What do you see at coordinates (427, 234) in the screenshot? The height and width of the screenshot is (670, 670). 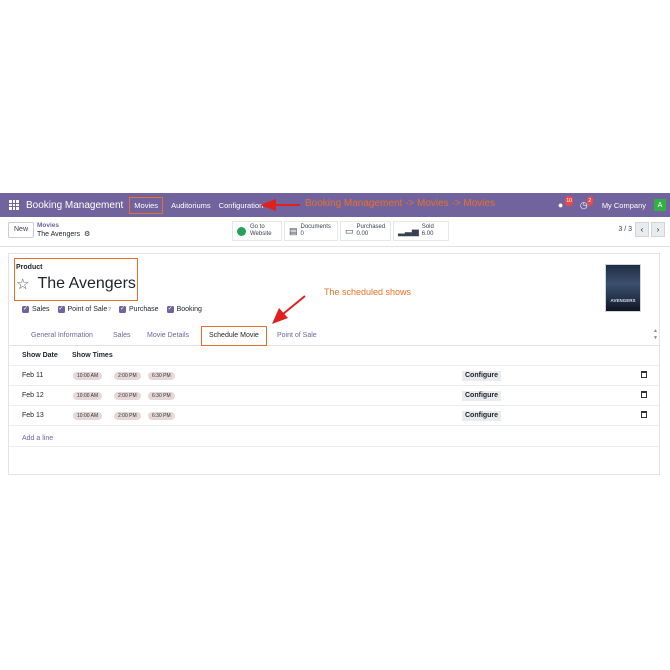 I see `sold-value: 6.00` at bounding box center [427, 234].